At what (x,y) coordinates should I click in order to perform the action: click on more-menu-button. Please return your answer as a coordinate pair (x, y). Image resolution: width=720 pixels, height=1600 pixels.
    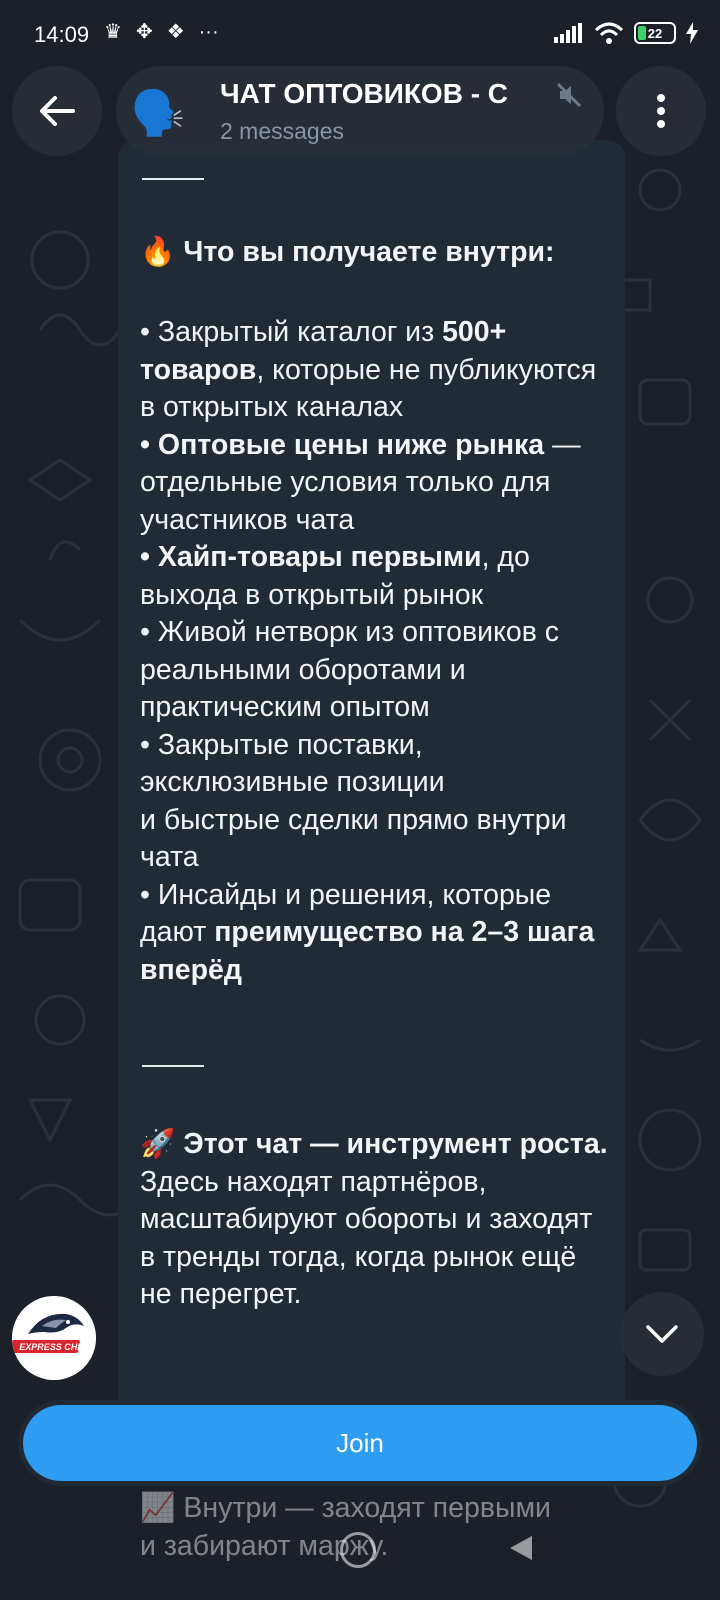
    Looking at the image, I should click on (661, 111).